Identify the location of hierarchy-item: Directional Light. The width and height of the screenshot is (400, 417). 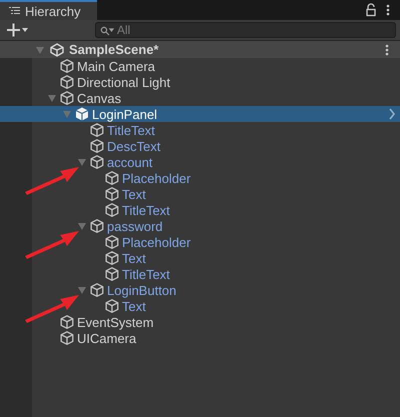
(200, 82).